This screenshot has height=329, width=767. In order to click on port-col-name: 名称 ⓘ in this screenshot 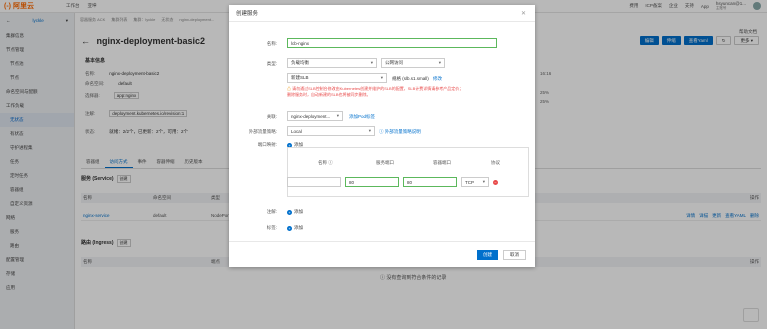, I will do `click(325, 162)`.